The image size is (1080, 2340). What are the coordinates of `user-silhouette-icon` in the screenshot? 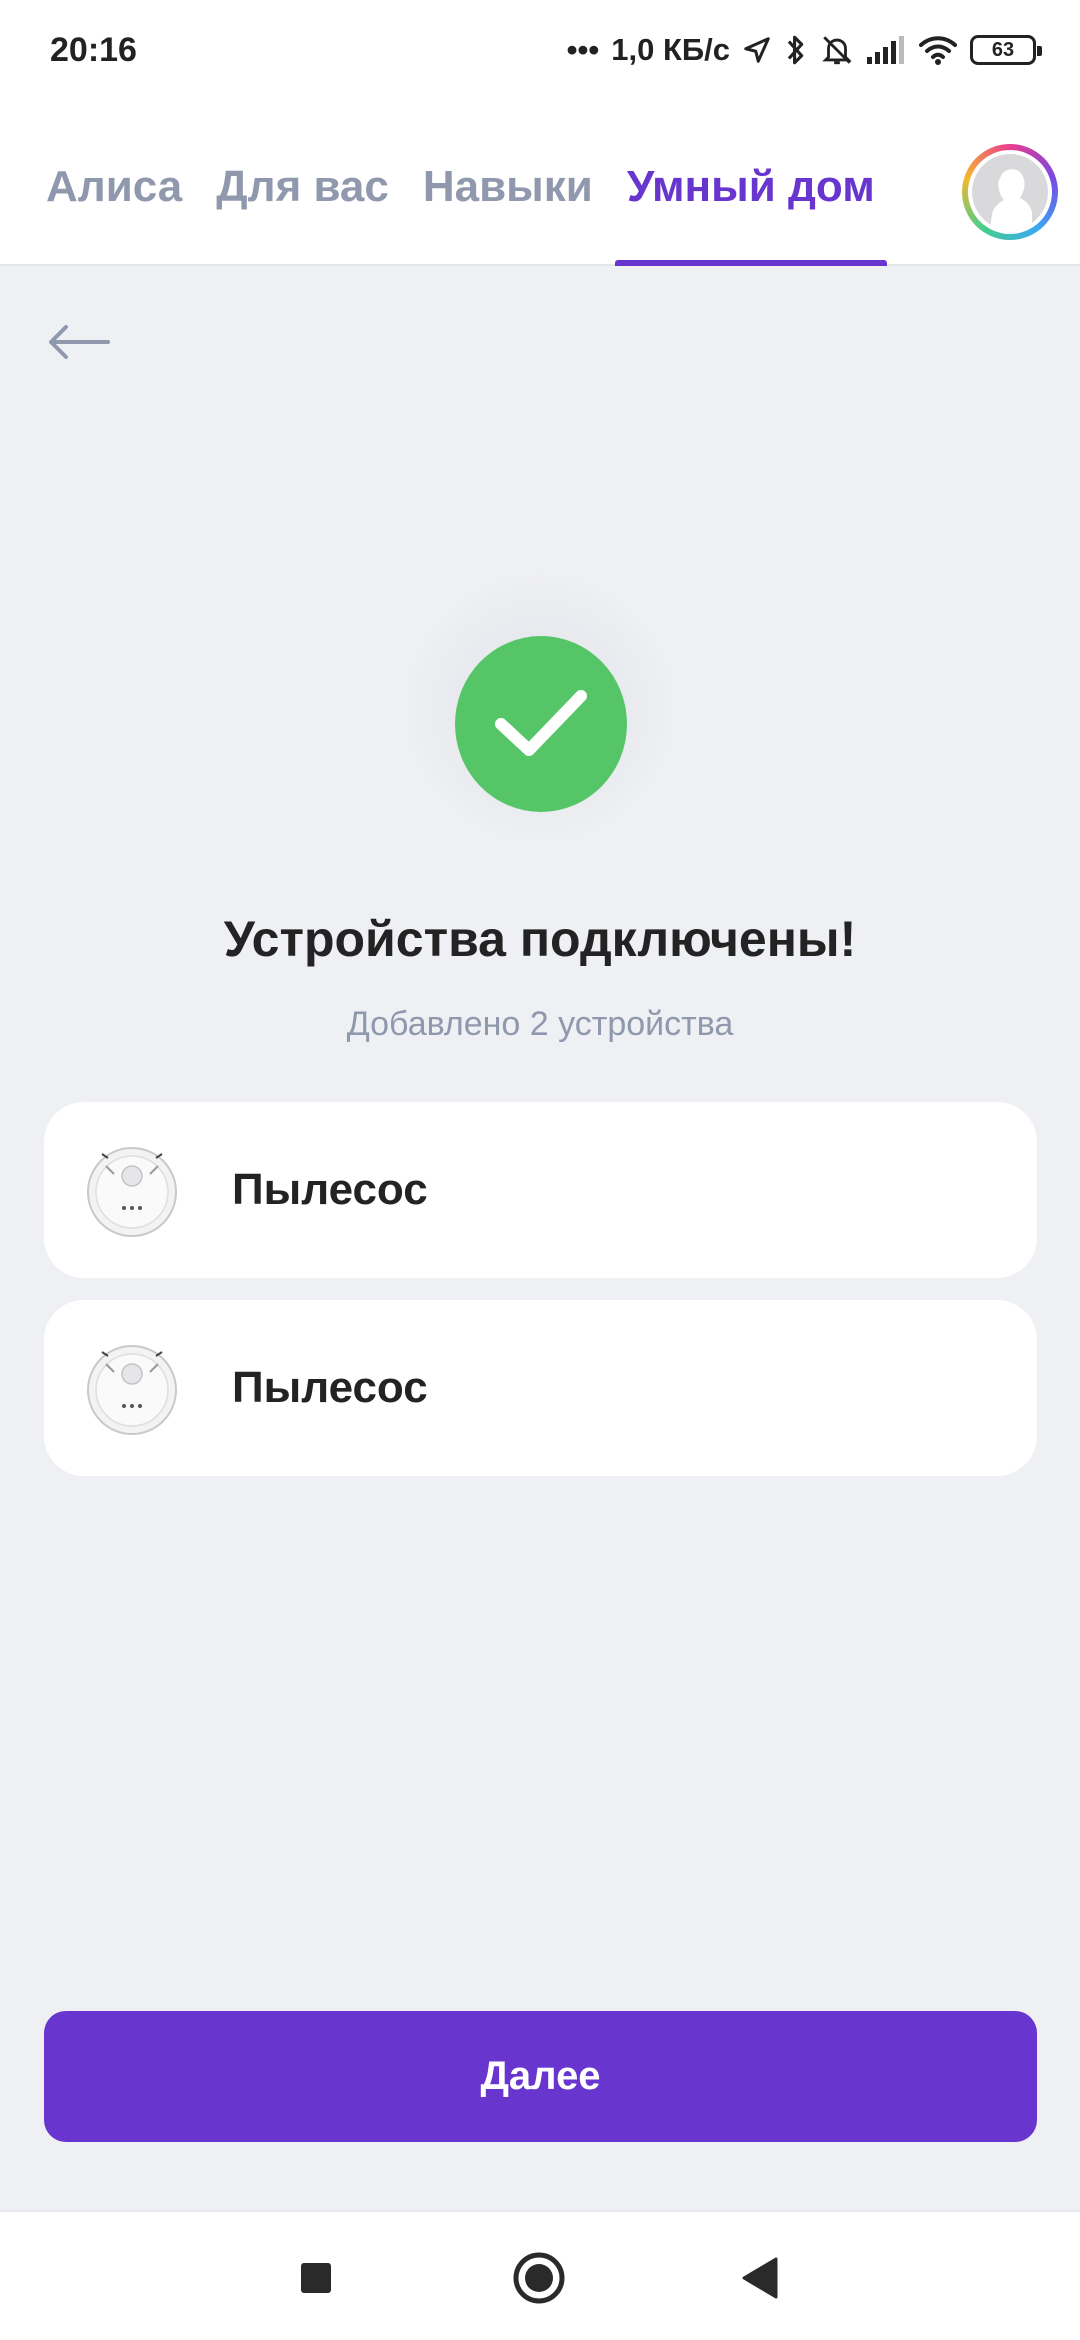 It's located at (1010, 192).